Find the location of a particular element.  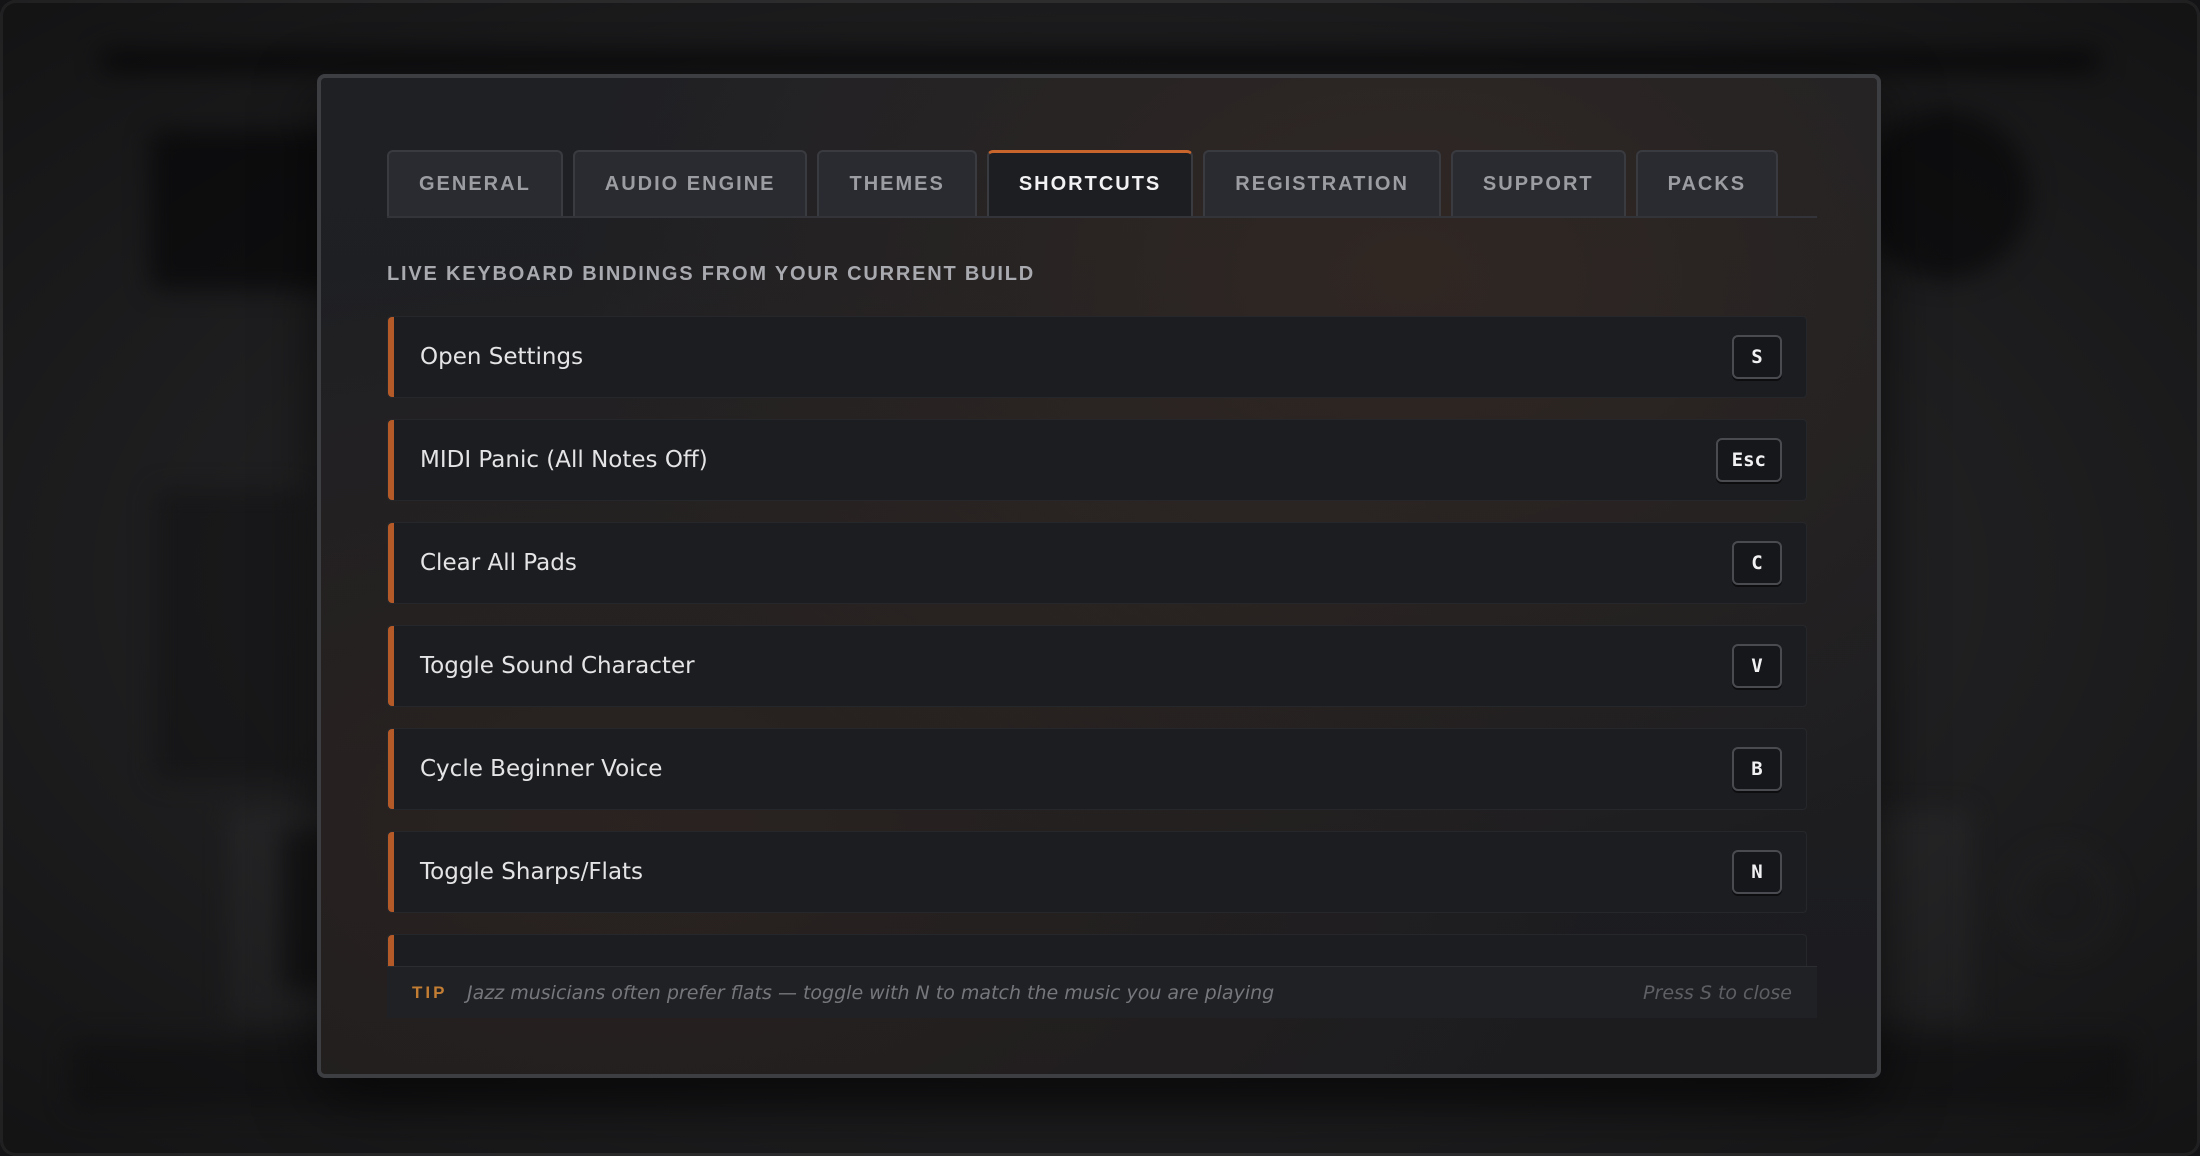

tab-general: GENERAL is located at coordinates (475, 183).